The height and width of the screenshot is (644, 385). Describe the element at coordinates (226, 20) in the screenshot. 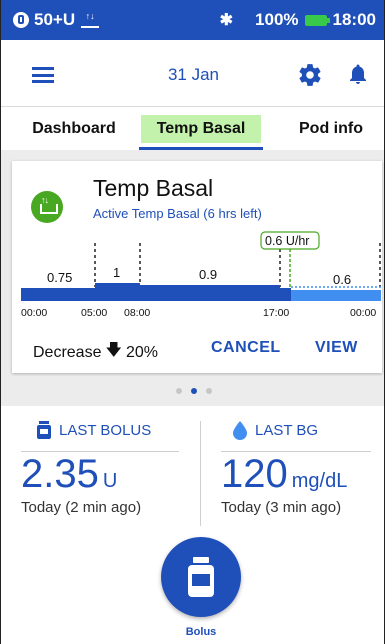

I see `bluetooth-icon: ✱` at that location.